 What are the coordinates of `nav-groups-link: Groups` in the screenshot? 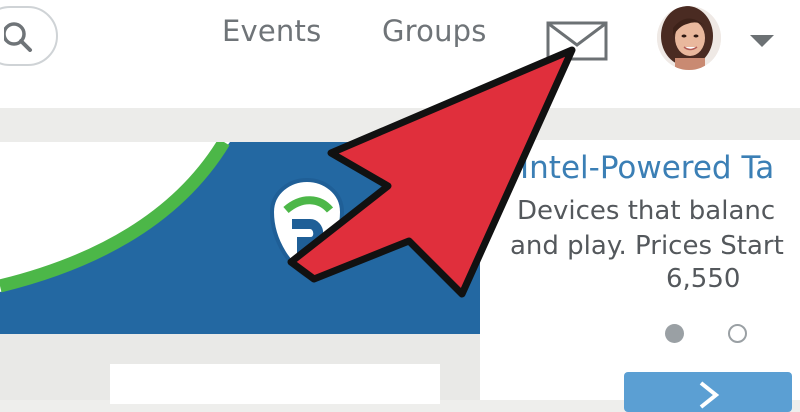 It's located at (434, 31).